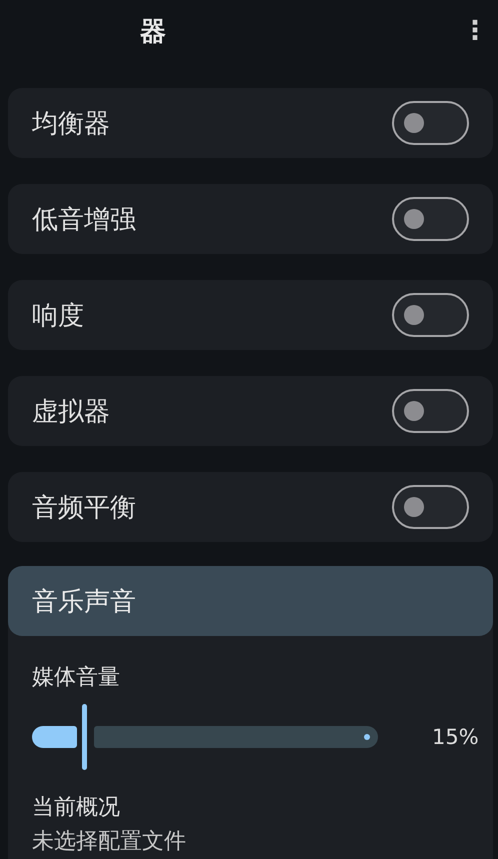 Image resolution: width=498 pixels, height=859 pixels. Describe the element at coordinates (76, 678) in the screenshot. I see `volume-label: 媒体音量` at that location.